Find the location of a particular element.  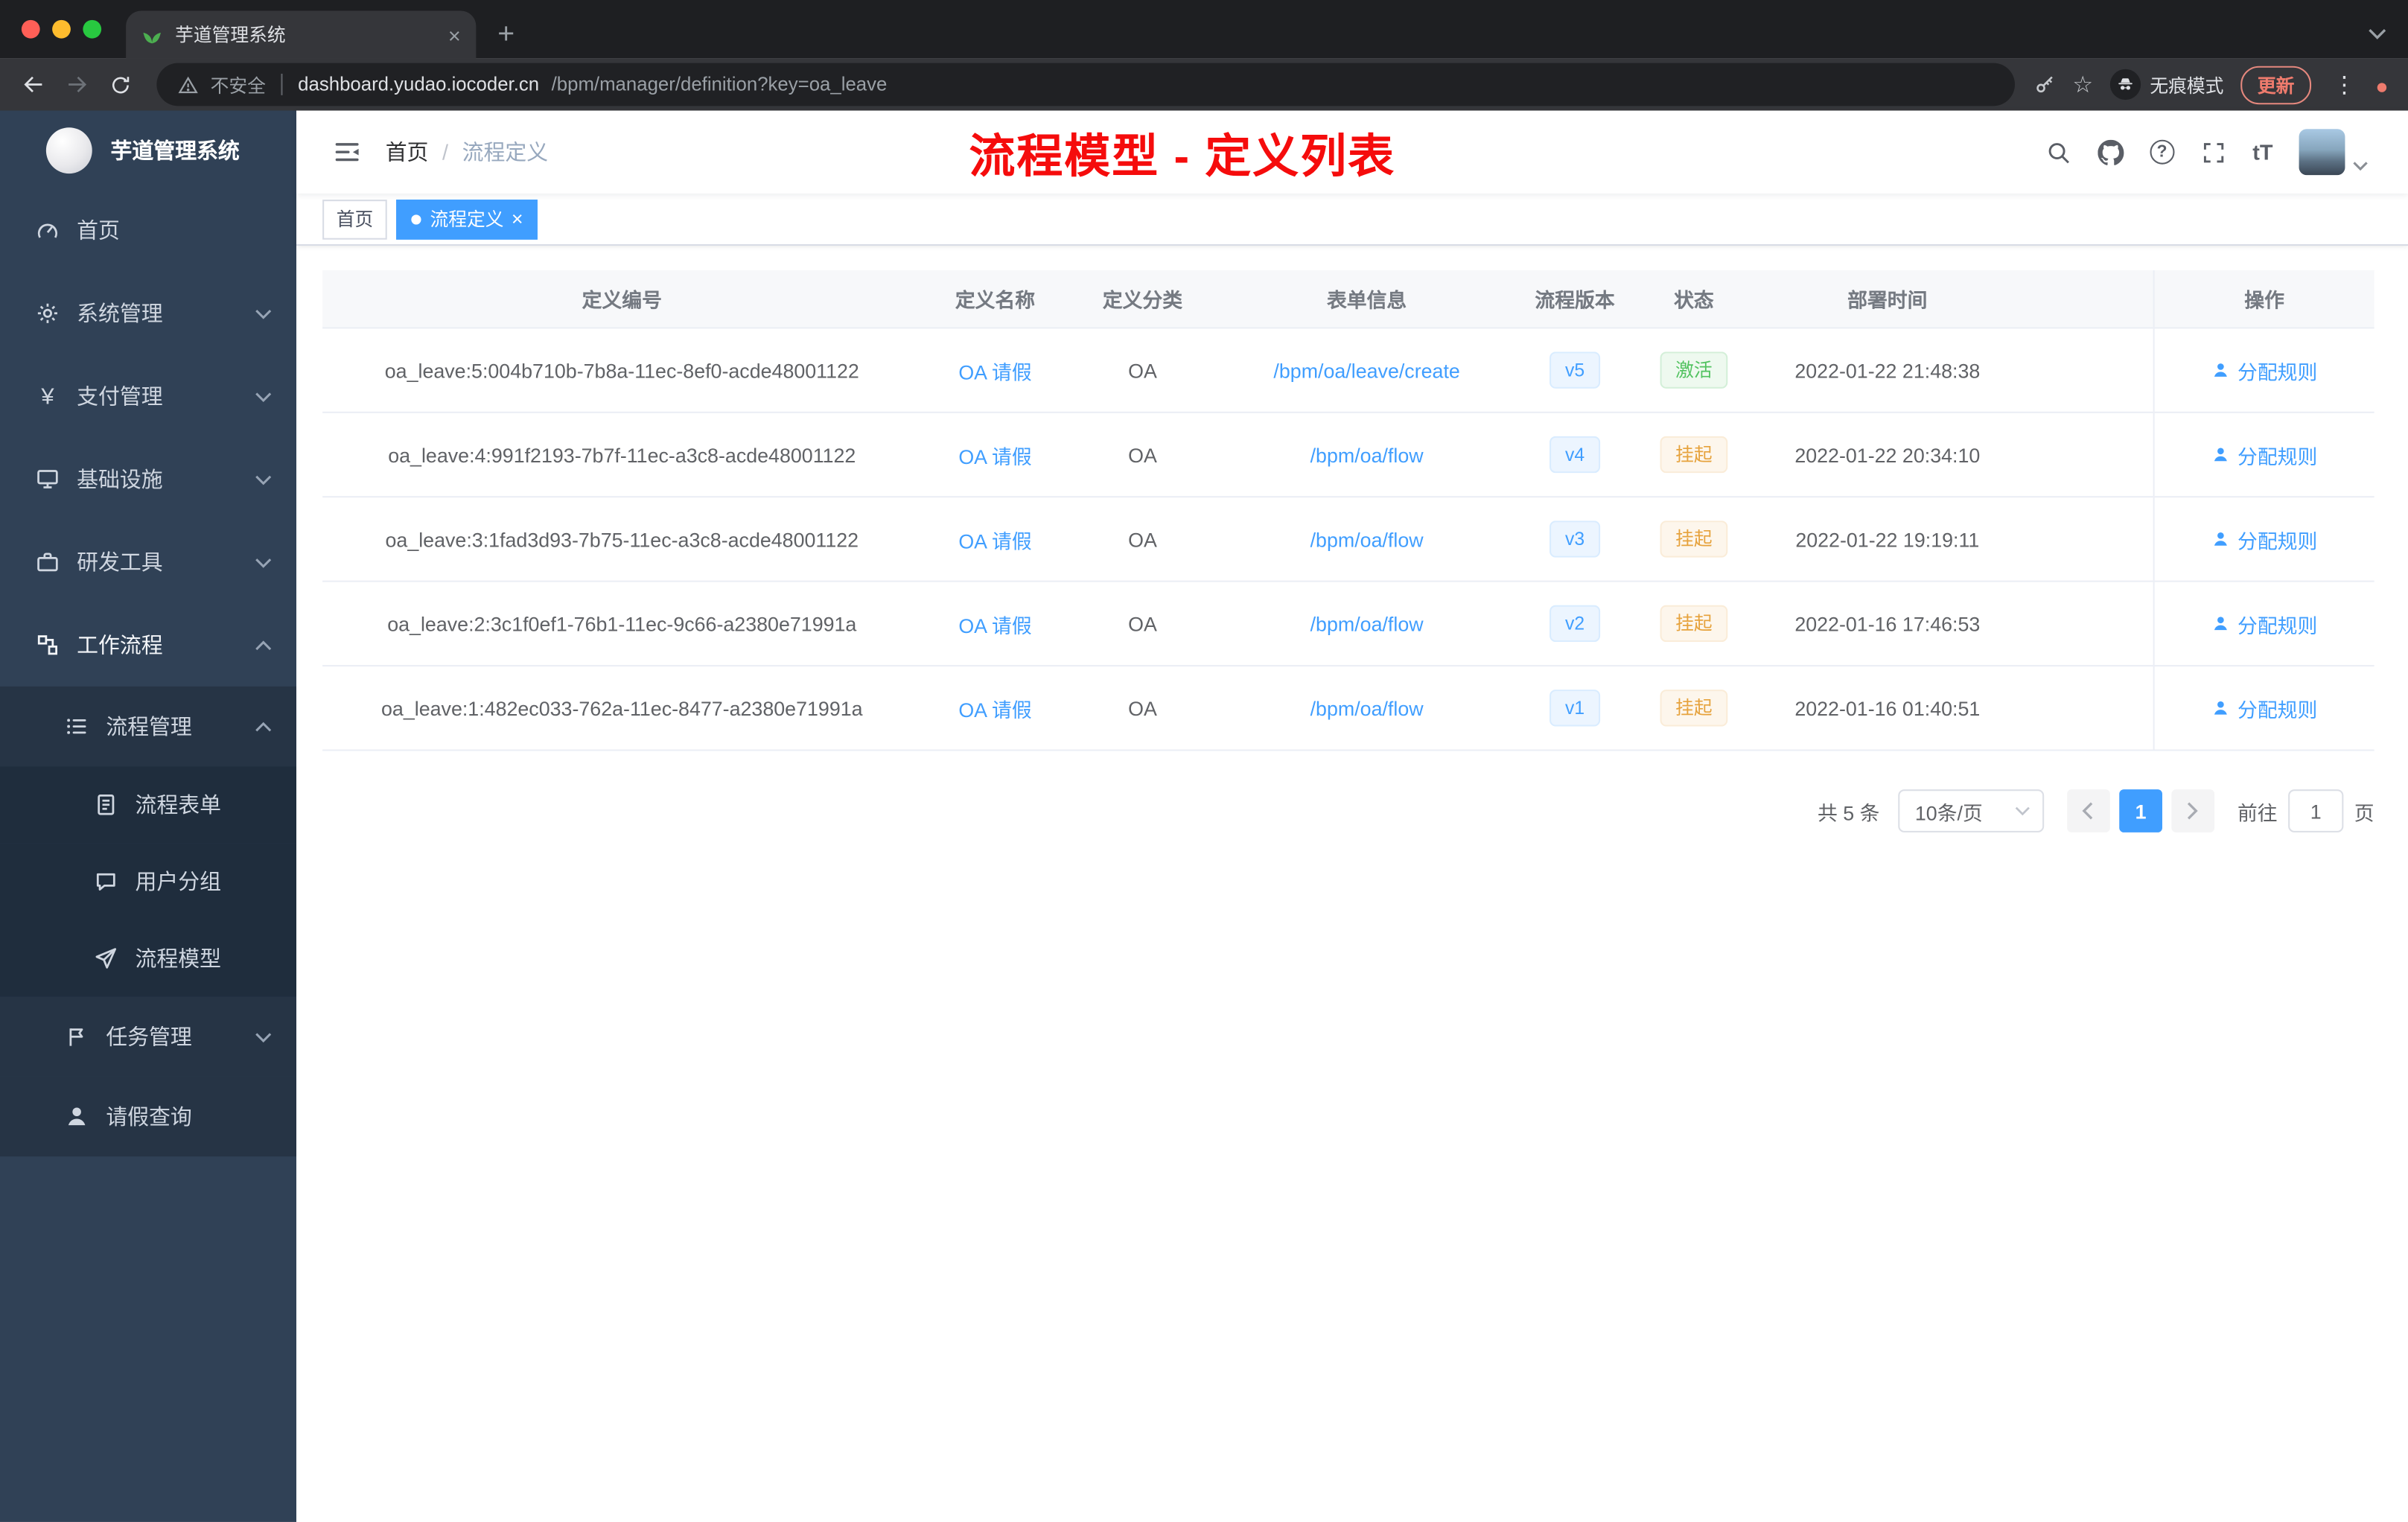

sidebar-item-home: 首页 is located at coordinates (148, 231).